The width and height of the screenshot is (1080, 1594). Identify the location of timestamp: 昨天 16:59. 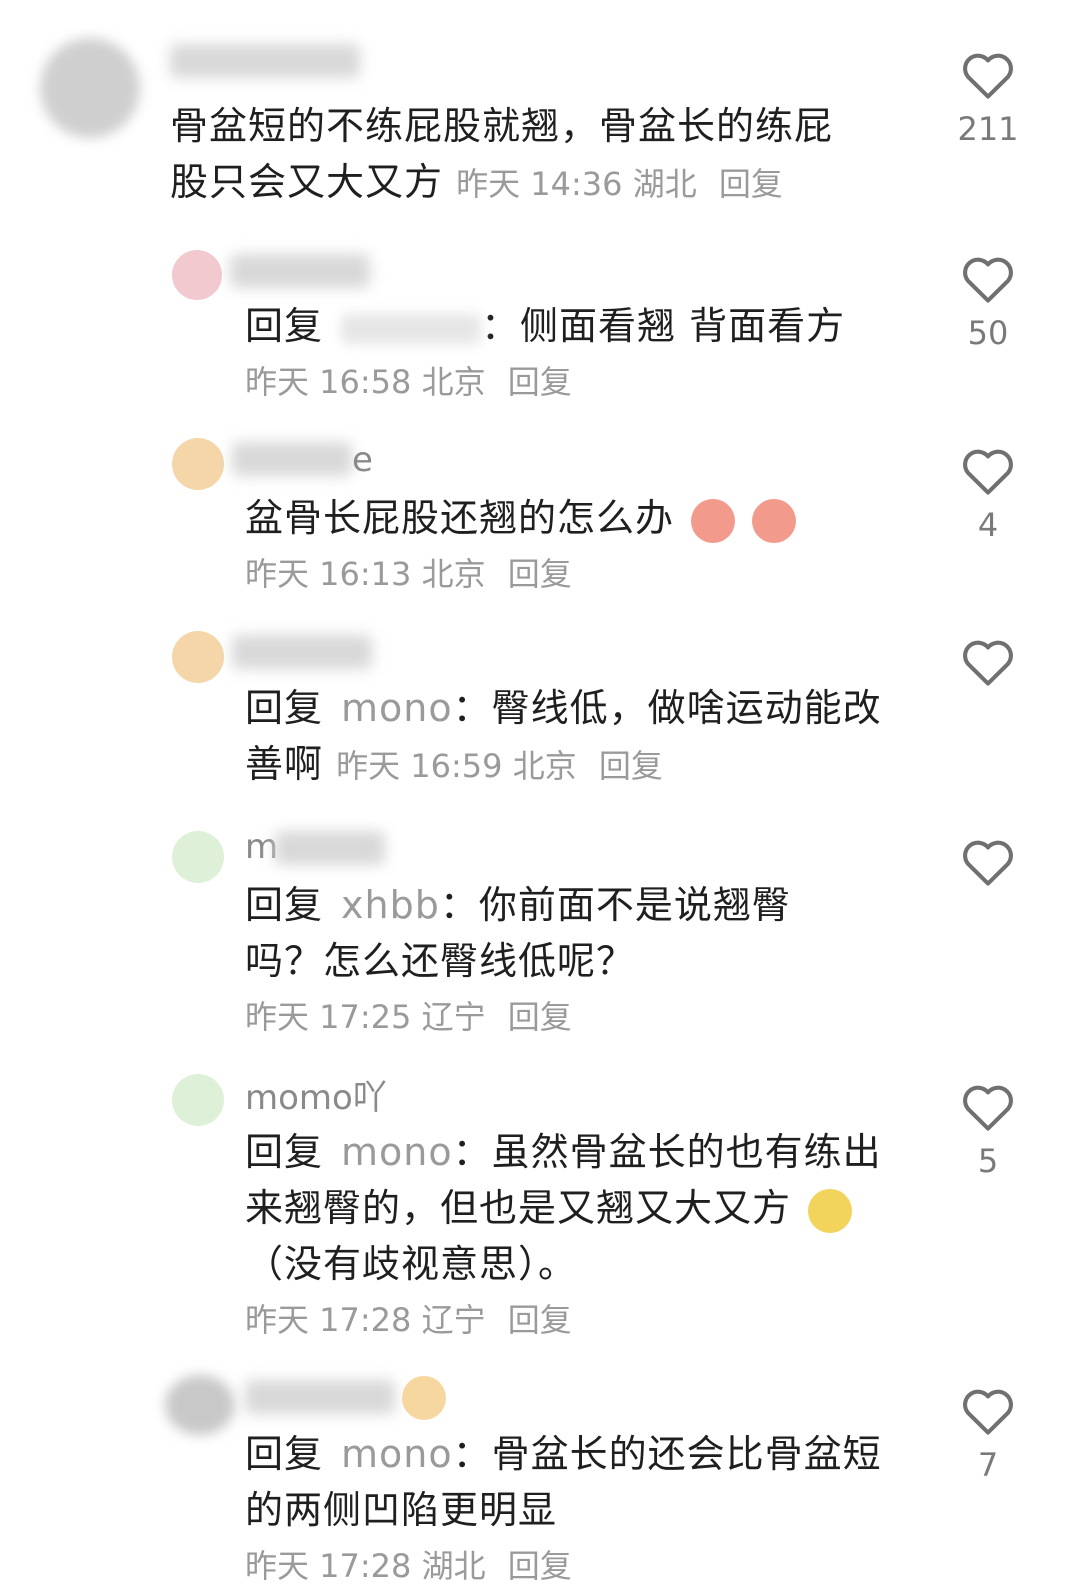
(419, 766).